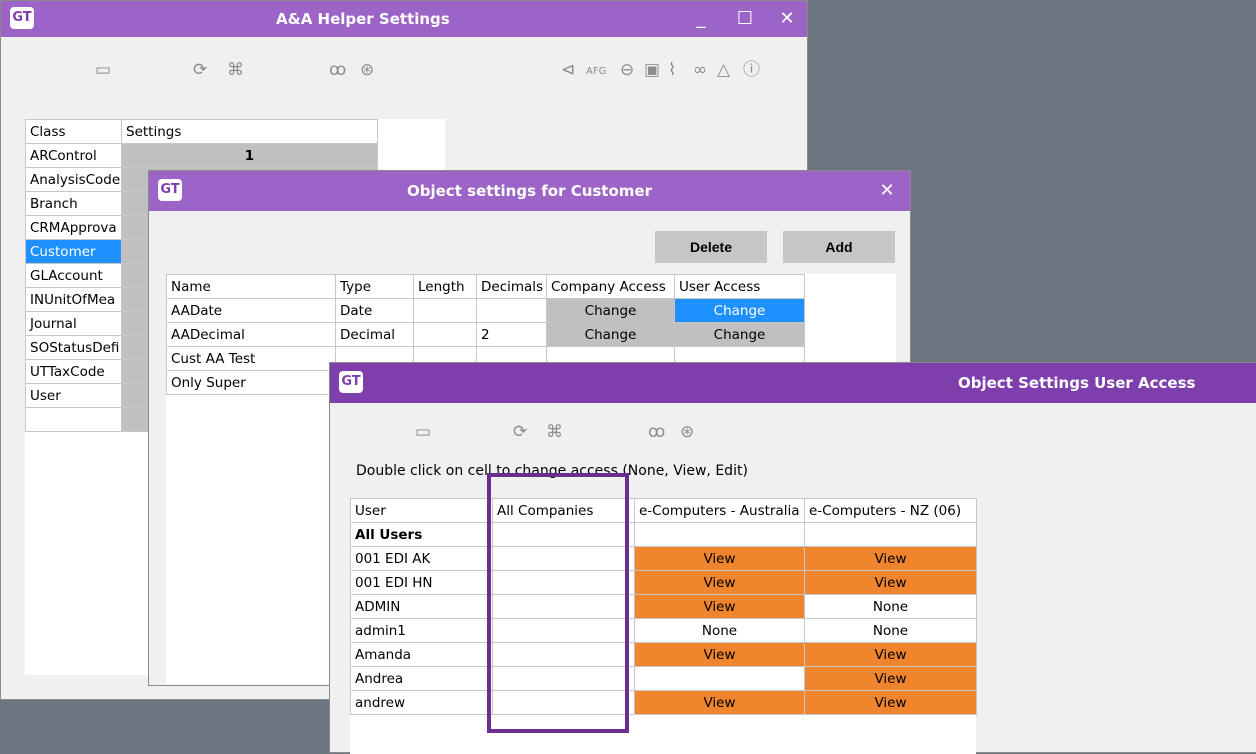  I want to click on title-bar: GT Object Settings User Access, so click(793, 383).